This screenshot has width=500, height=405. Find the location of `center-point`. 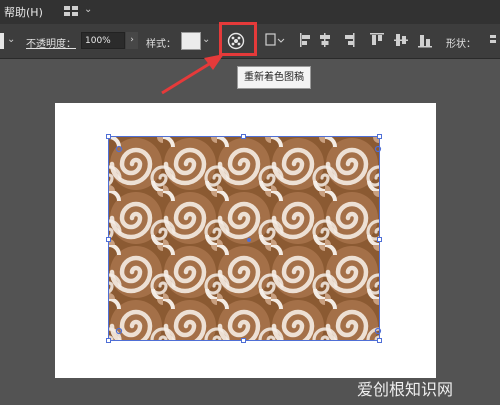

center-point is located at coordinates (249, 240).